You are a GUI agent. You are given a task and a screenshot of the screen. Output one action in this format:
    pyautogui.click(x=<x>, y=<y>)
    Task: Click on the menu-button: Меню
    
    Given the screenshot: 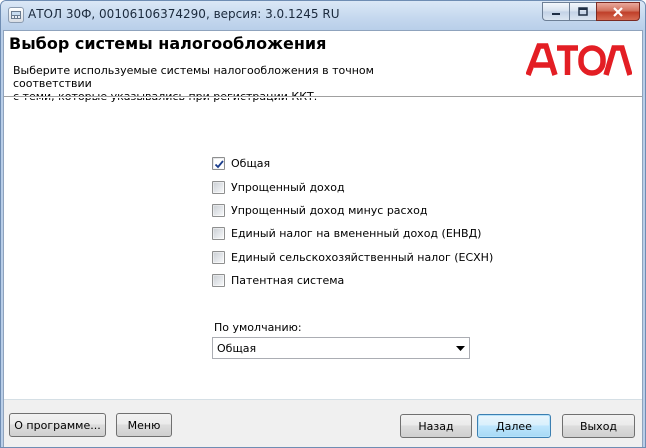 What is the action you would take?
    pyautogui.click(x=144, y=425)
    